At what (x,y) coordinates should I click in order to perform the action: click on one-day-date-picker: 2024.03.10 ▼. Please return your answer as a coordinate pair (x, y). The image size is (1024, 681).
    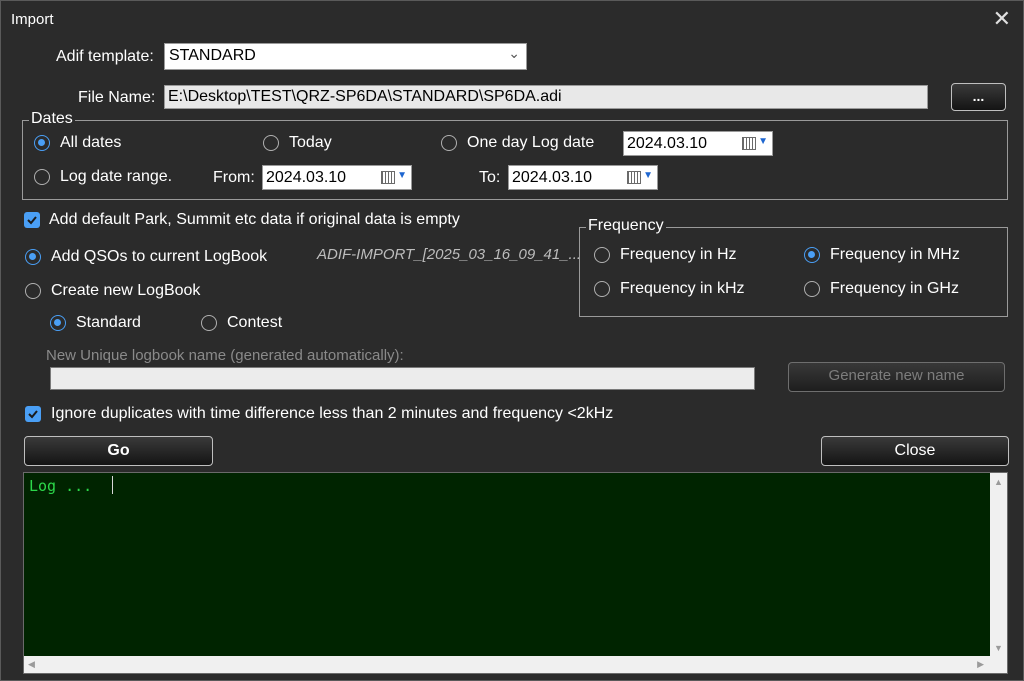
    Looking at the image, I should click on (698, 143).